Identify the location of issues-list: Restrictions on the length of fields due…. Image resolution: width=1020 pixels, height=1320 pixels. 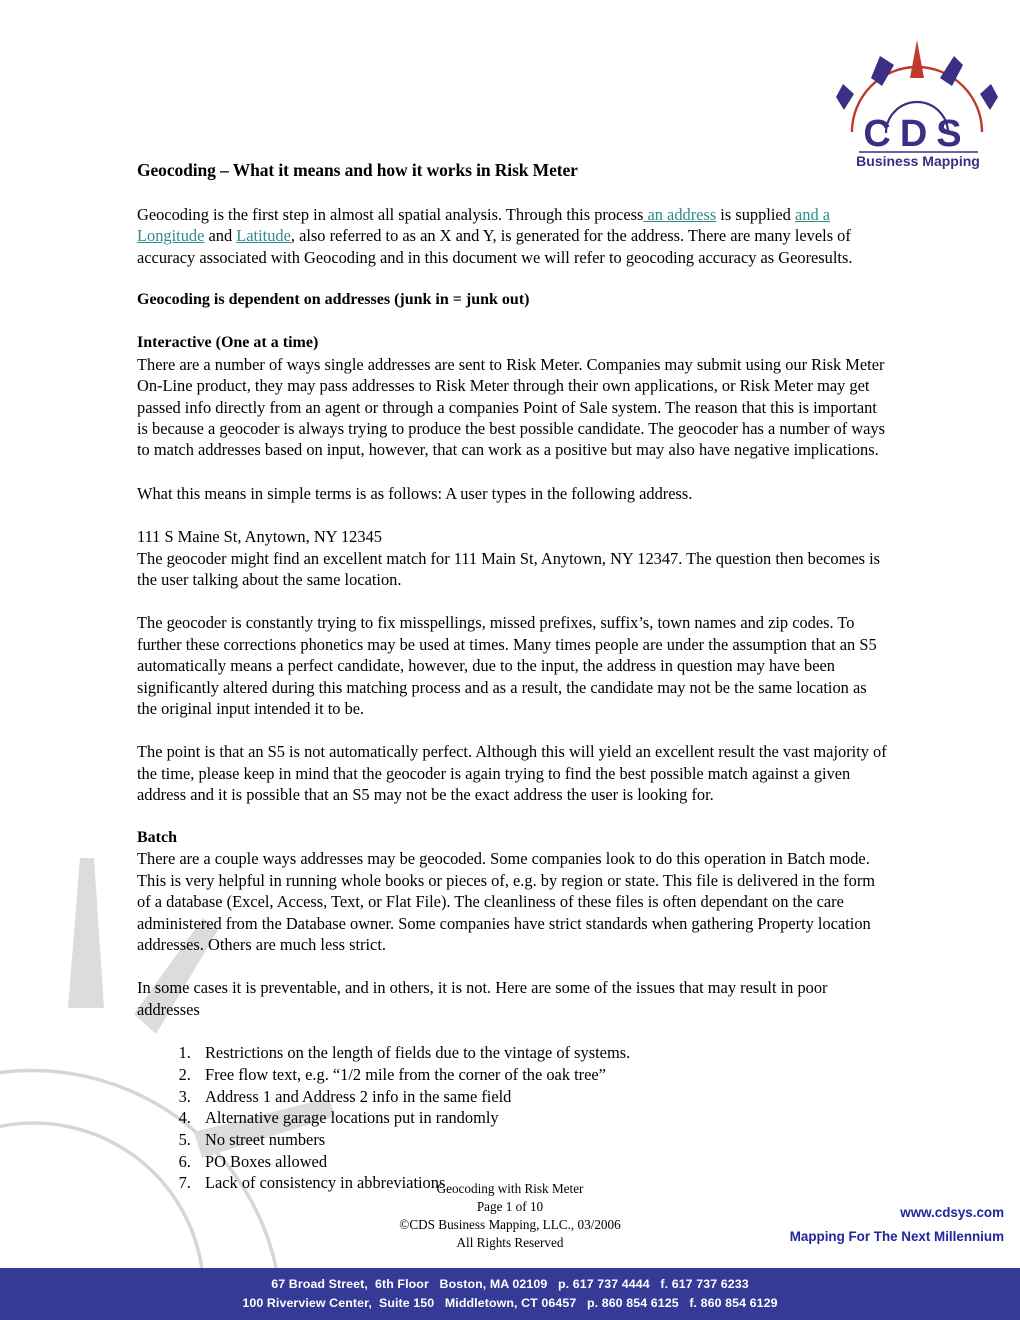
(512, 1118).